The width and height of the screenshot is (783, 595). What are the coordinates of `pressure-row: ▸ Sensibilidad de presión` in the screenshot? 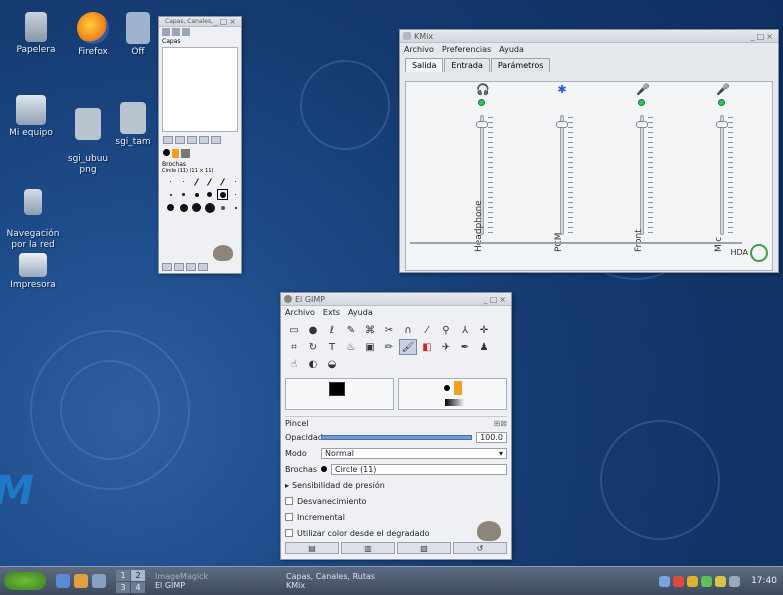 It's located at (396, 485).